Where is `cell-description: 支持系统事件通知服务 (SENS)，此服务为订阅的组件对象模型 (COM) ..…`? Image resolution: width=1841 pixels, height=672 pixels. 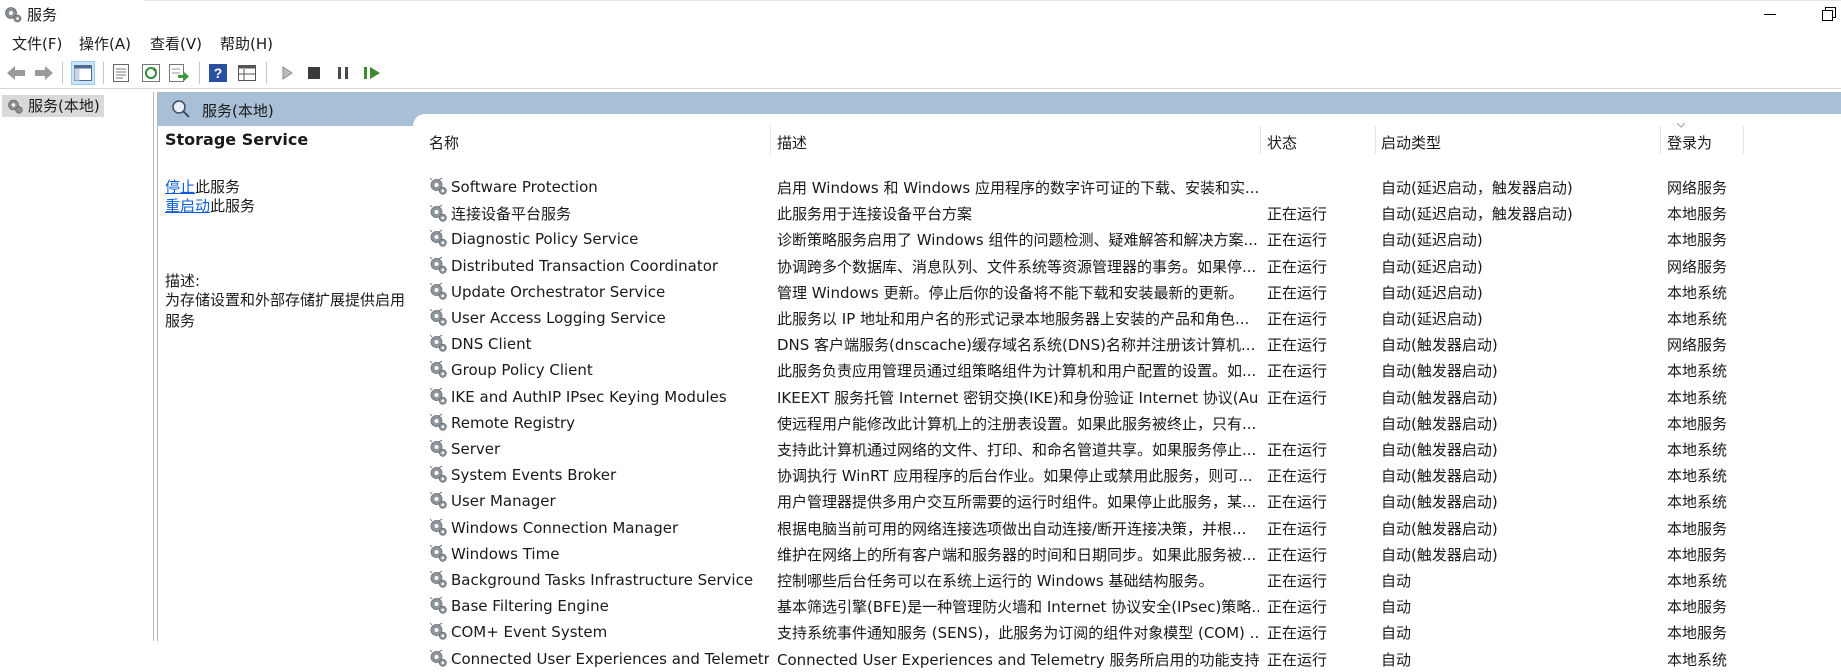 cell-description: 支持系统事件通知服务 (SENS)，此服务为订阅的组件对象模型 (COM) ..… is located at coordinates (1018, 633).